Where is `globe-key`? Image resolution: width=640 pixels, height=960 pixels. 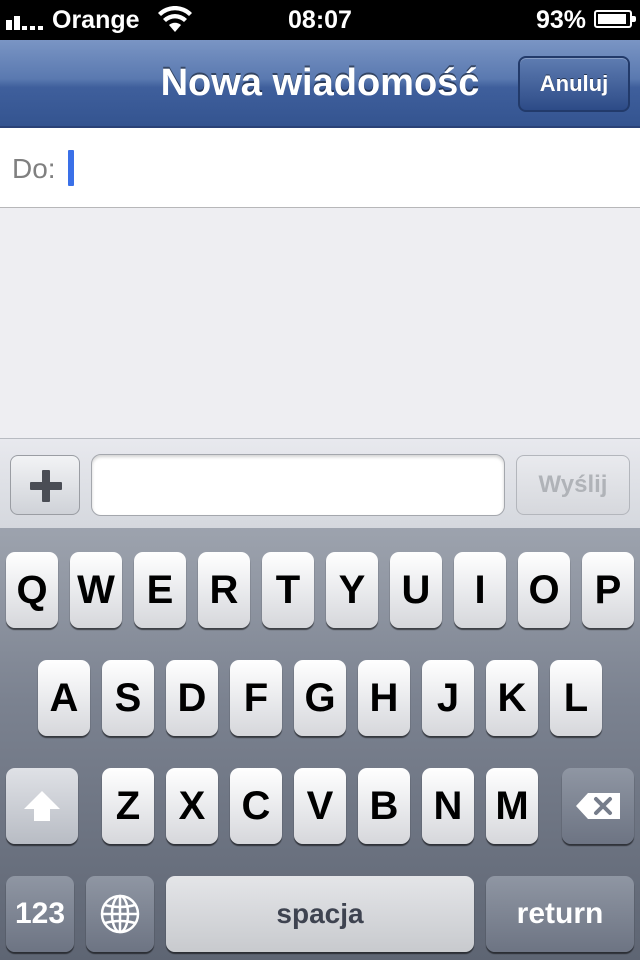
globe-key is located at coordinates (120, 914).